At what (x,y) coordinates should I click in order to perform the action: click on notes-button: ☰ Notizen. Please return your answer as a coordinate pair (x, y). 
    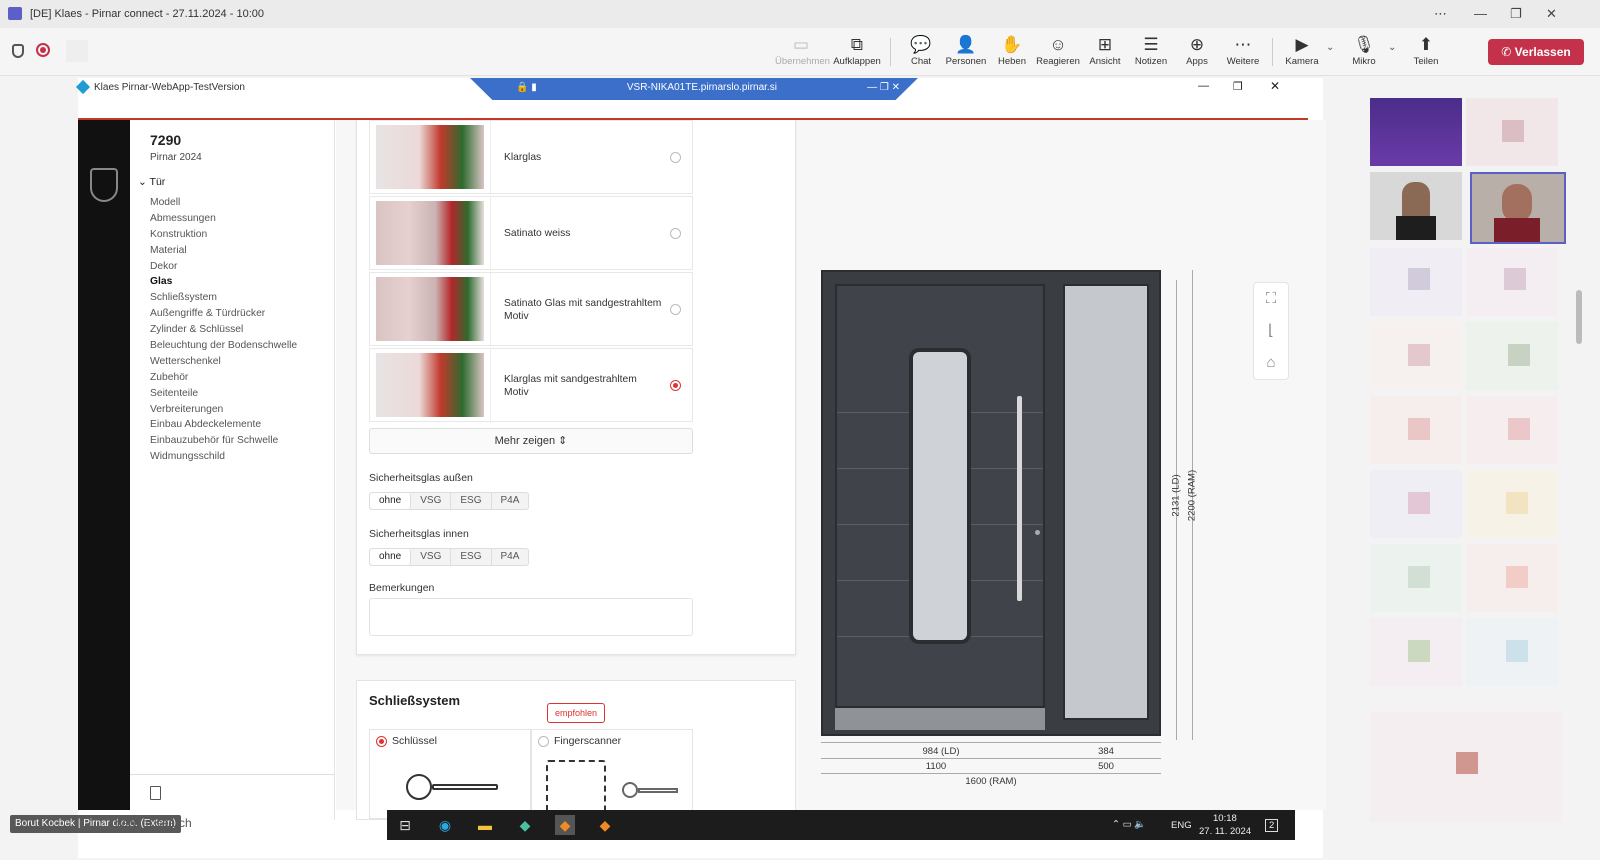
    Looking at the image, I should click on (1151, 50).